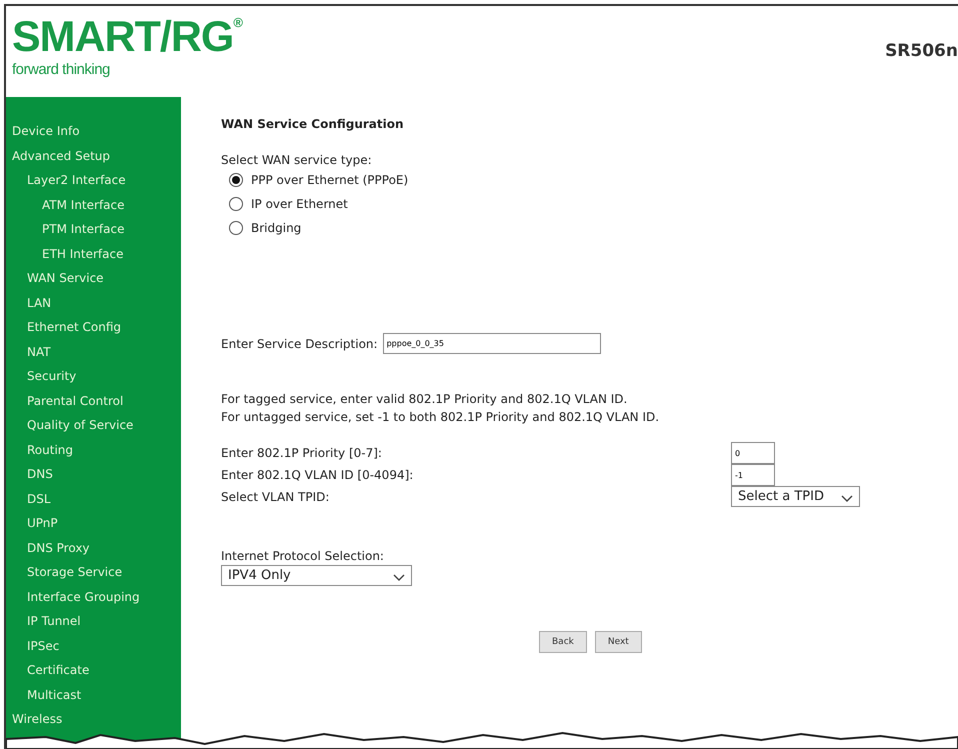  What do you see at coordinates (93, 694) in the screenshot?
I see `sidebar-link: Multicast` at bounding box center [93, 694].